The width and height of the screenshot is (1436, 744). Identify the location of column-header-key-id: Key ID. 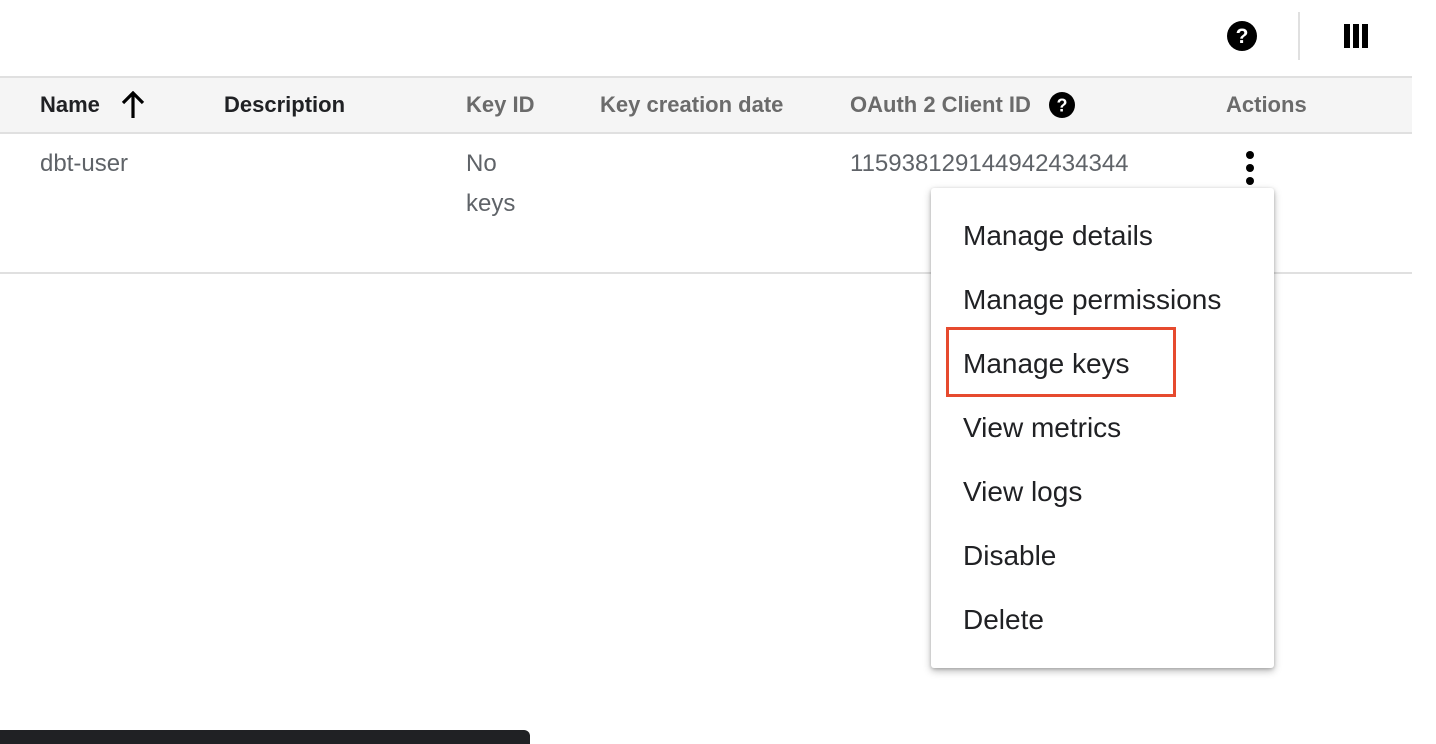
(500, 105).